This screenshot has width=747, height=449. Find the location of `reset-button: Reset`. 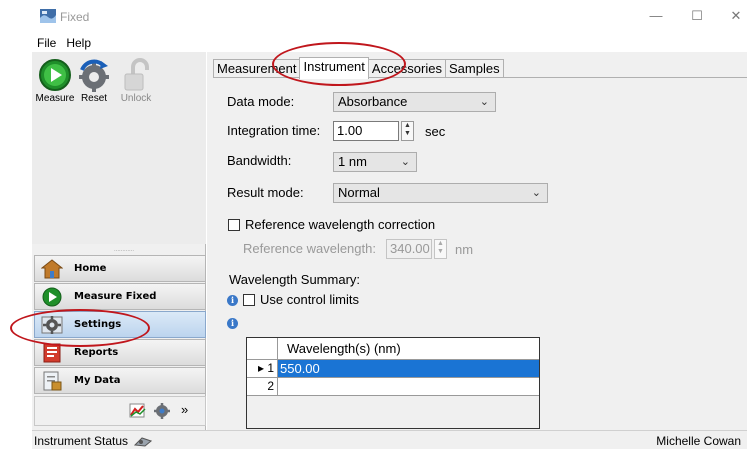

reset-button: Reset is located at coordinates (94, 85).